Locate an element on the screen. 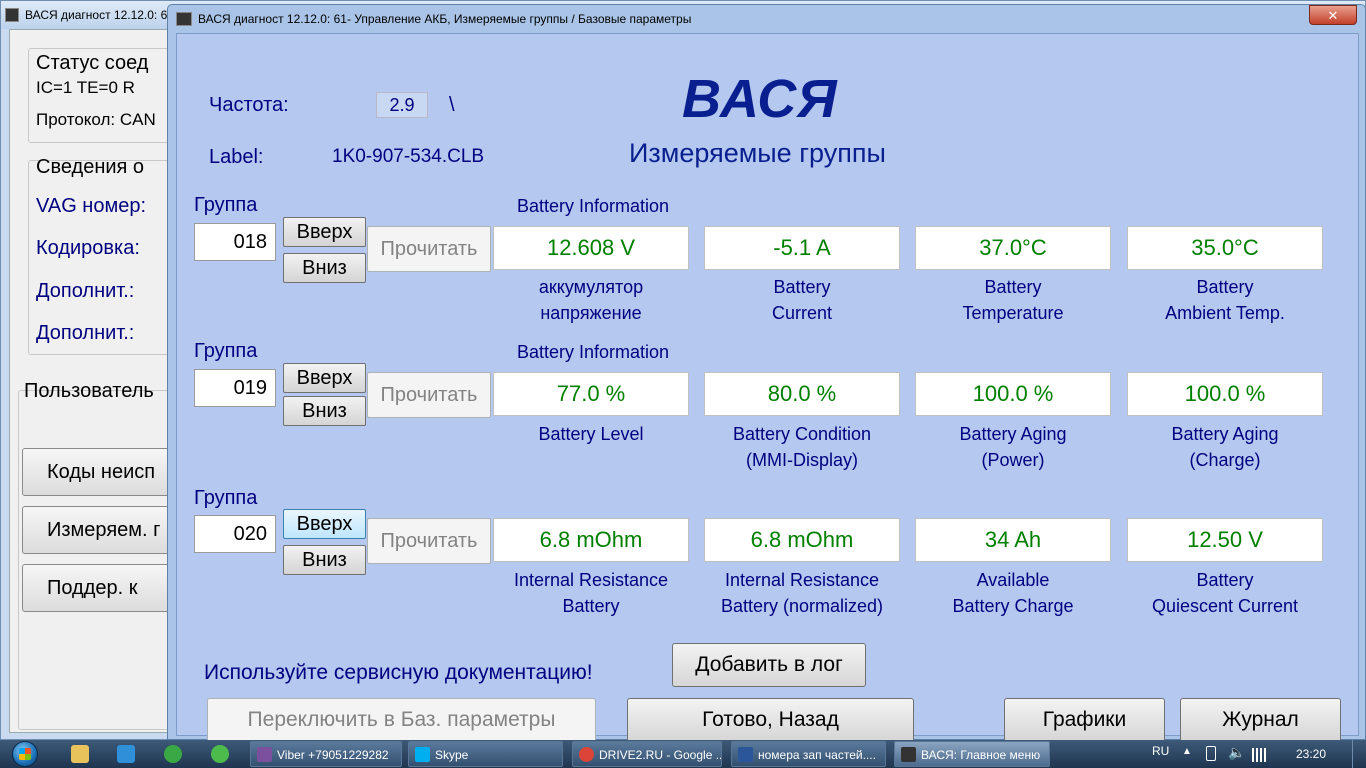 Image resolution: width=1366 pixels, height=768 pixels. caption-aging-charge: Battery Aging (Charge) is located at coordinates (1225, 447).